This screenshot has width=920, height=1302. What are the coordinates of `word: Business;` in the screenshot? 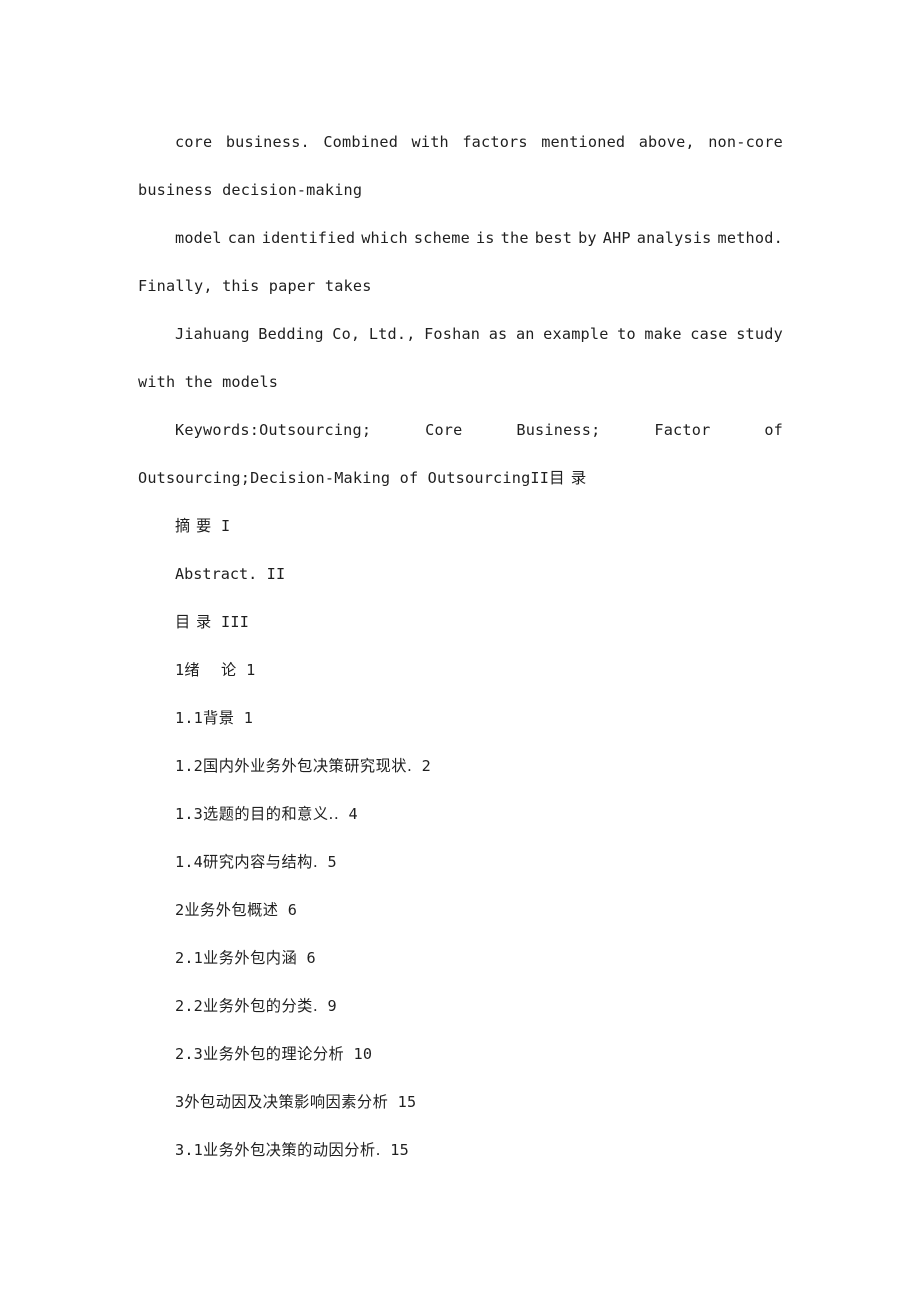 It's located at (558, 430).